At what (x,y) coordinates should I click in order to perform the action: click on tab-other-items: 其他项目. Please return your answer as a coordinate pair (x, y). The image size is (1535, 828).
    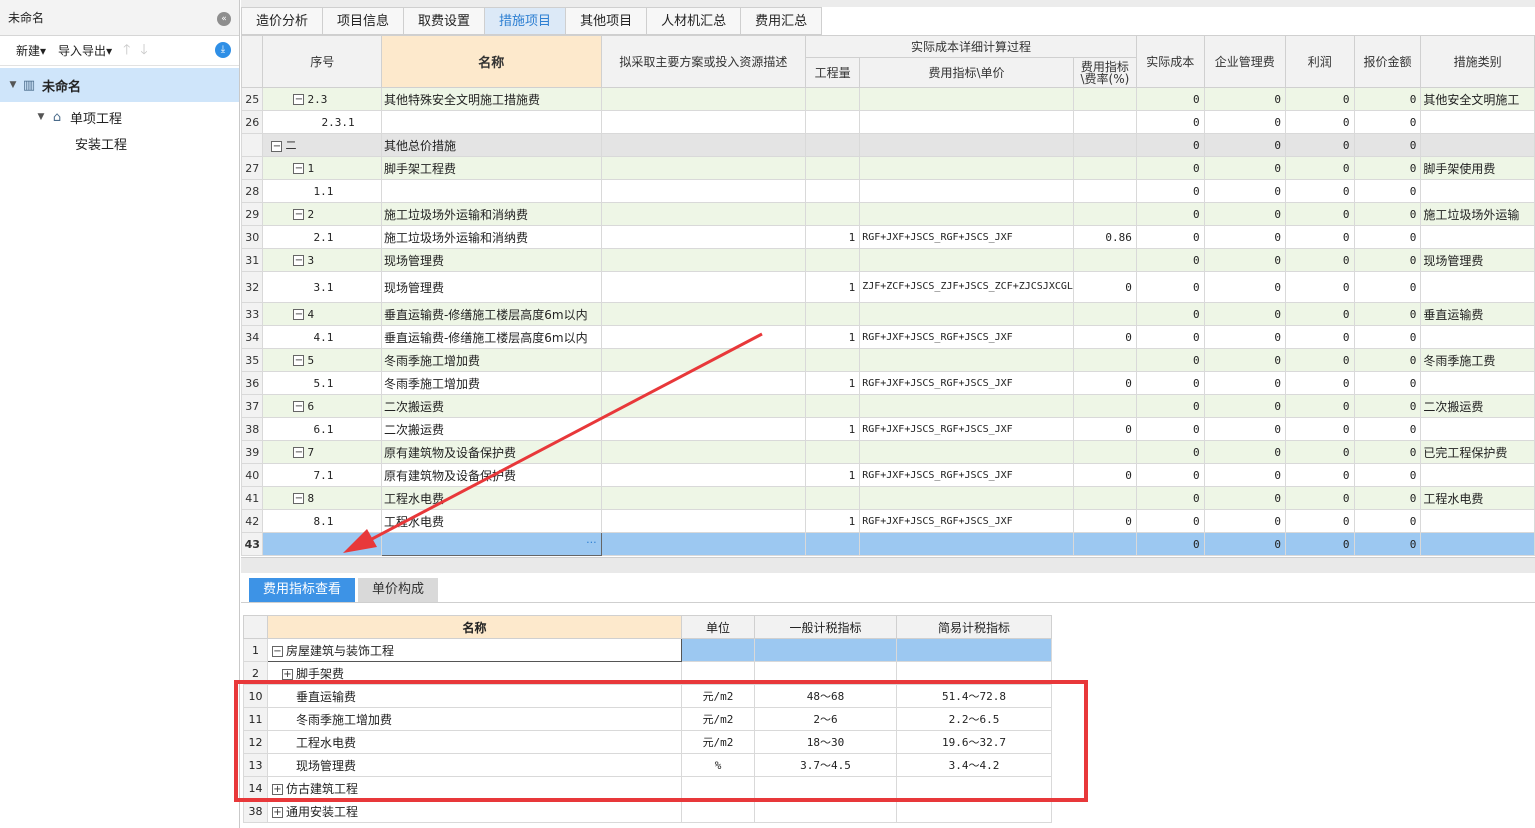
    Looking at the image, I should click on (607, 21).